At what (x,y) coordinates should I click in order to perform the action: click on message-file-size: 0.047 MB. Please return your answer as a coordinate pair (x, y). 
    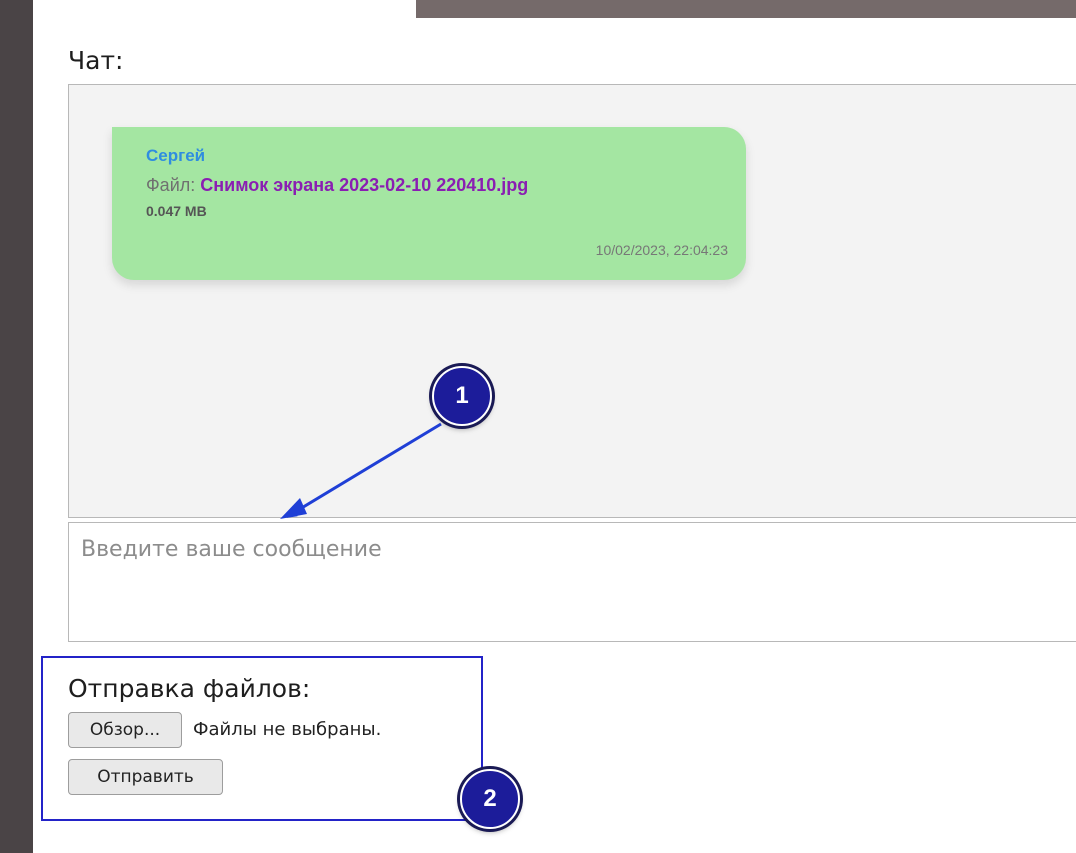
    Looking at the image, I should click on (176, 211).